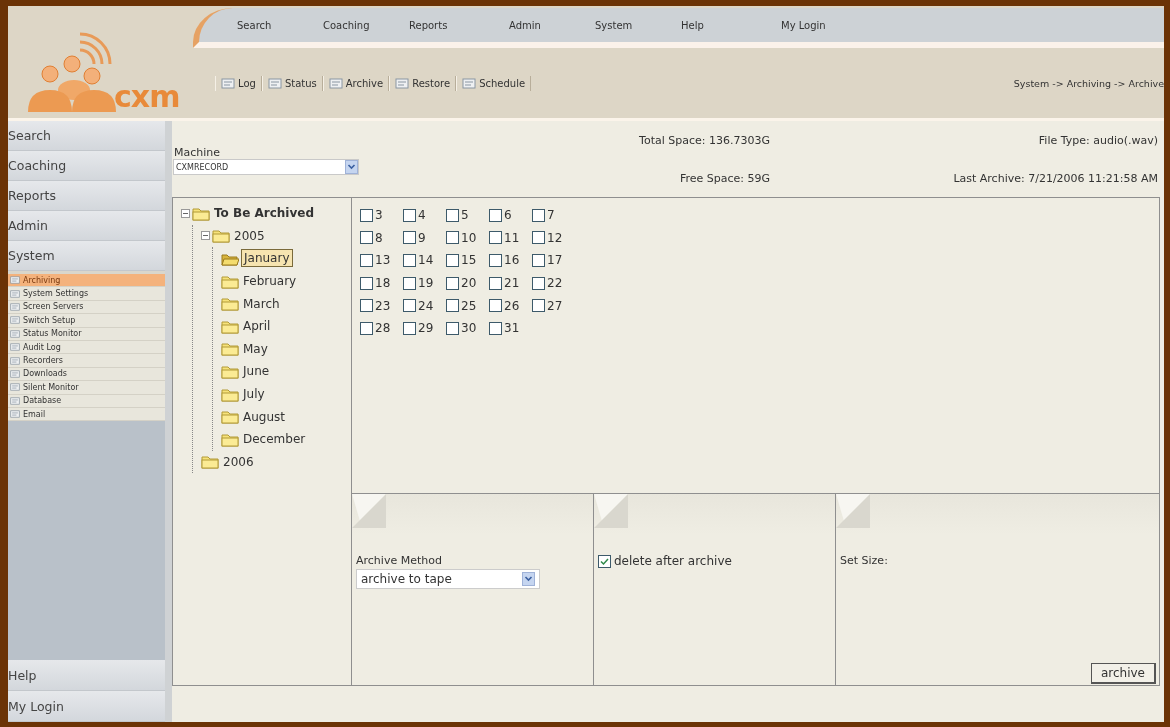 The height and width of the screenshot is (727, 1170). Describe the element at coordinates (86, 361) in the screenshot. I see `sidebar-item: Recorders` at that location.